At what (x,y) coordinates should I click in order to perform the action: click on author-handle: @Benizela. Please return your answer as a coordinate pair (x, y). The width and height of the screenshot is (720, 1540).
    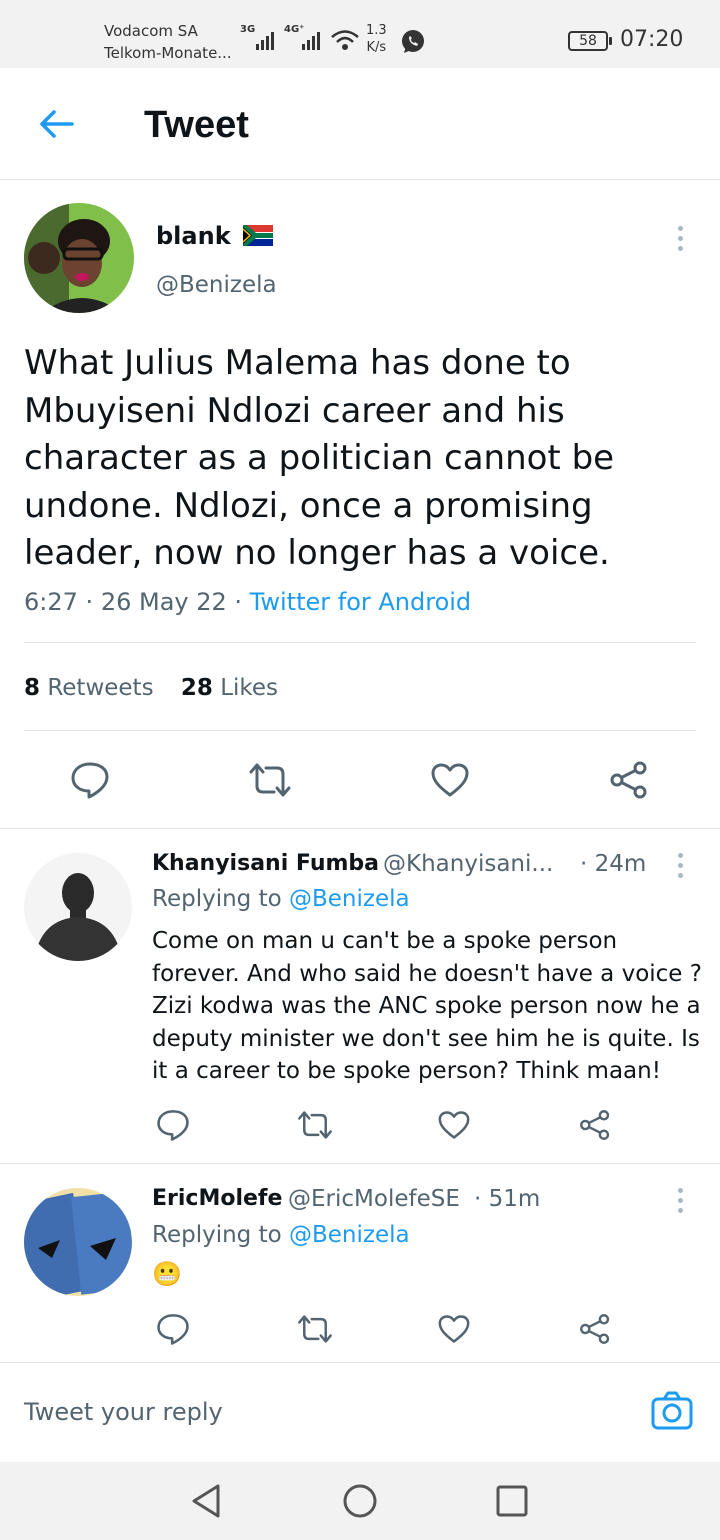
    Looking at the image, I should click on (216, 285).